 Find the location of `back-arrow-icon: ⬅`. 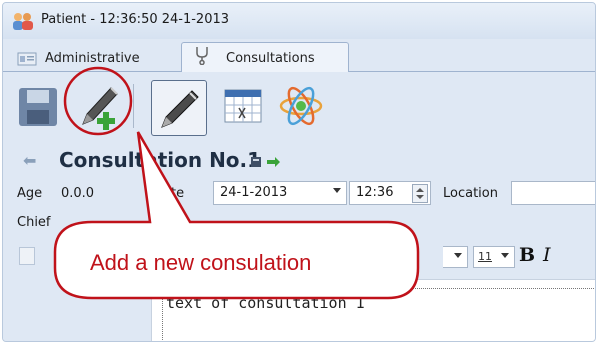

back-arrow-icon: ⬅ is located at coordinates (29, 160).